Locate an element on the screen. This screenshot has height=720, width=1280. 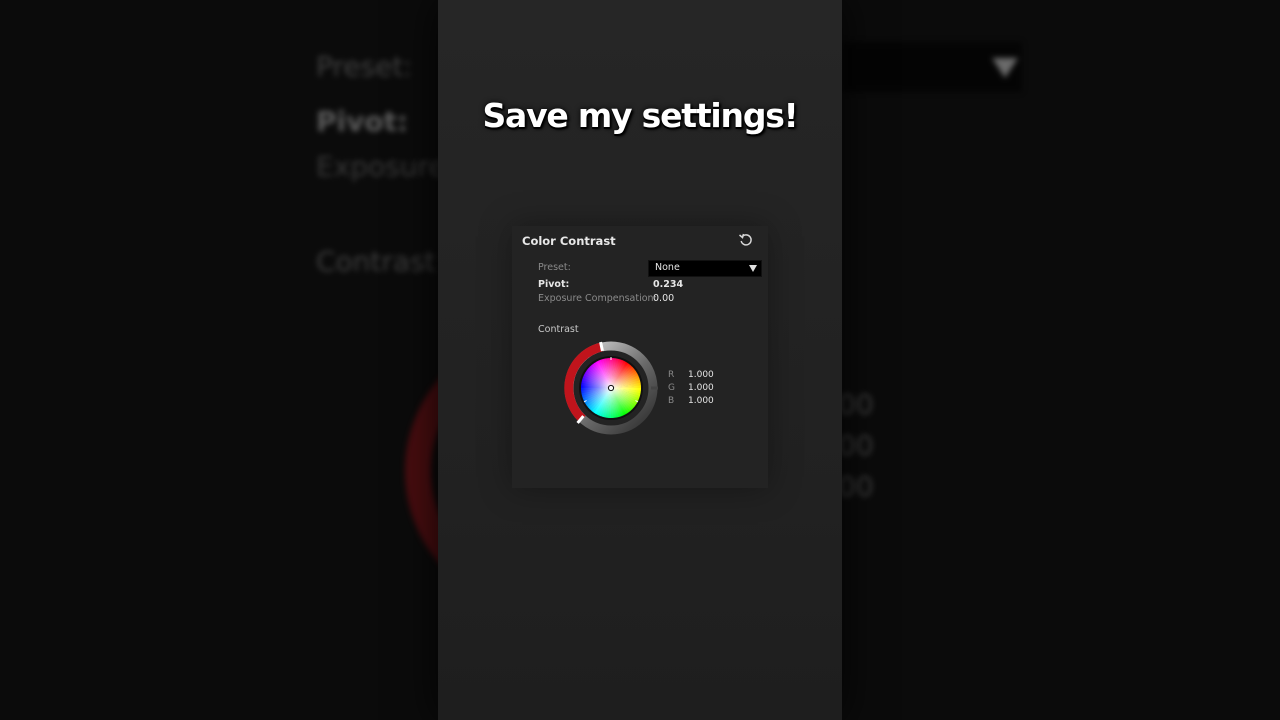
backdrop-contrast-label: Contrast is located at coordinates (376, 261).